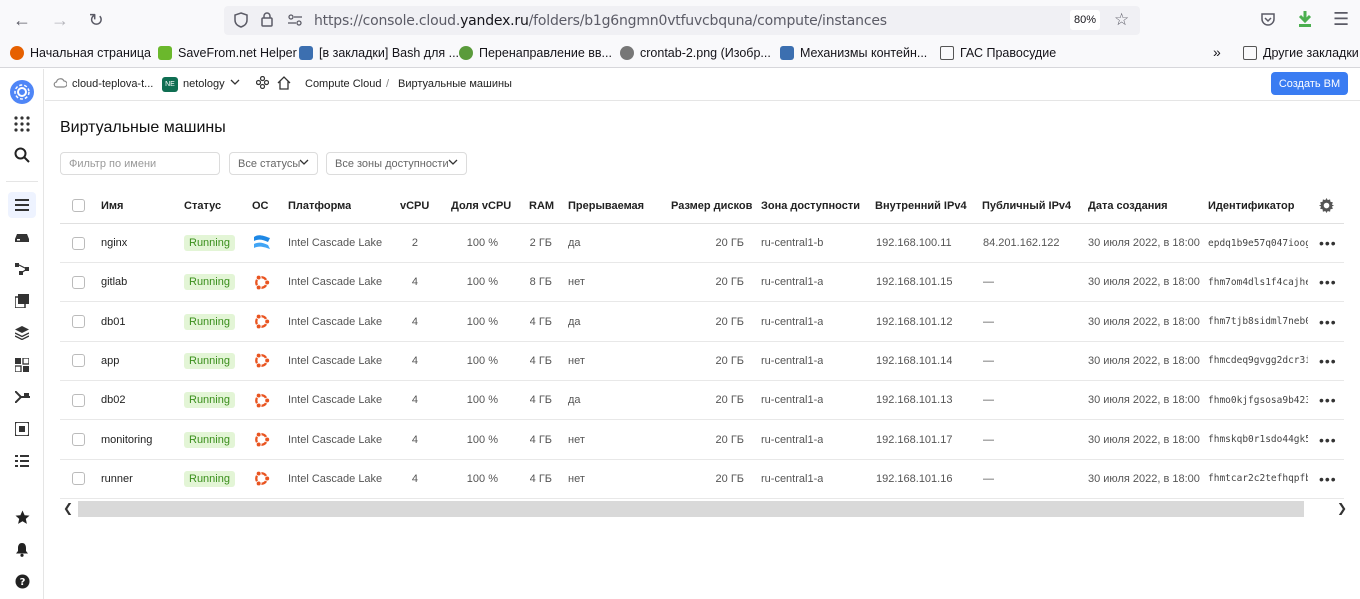 The width and height of the screenshot is (1360, 599). Describe the element at coordinates (241, 22) in the screenshot. I see `shield-icon` at that location.